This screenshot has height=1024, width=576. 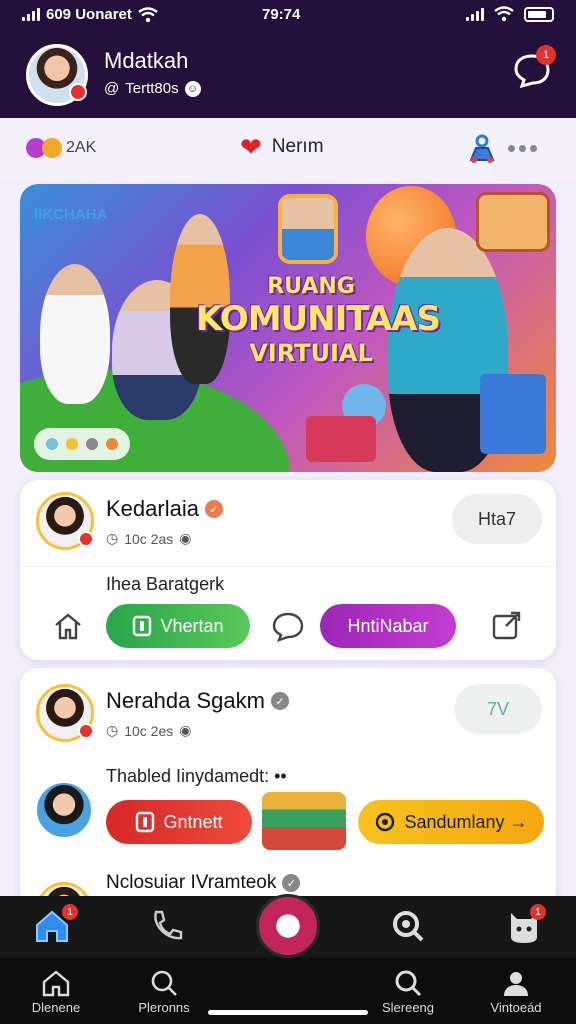 I want to click on notification-badge: 1, so click(x=546, y=55).